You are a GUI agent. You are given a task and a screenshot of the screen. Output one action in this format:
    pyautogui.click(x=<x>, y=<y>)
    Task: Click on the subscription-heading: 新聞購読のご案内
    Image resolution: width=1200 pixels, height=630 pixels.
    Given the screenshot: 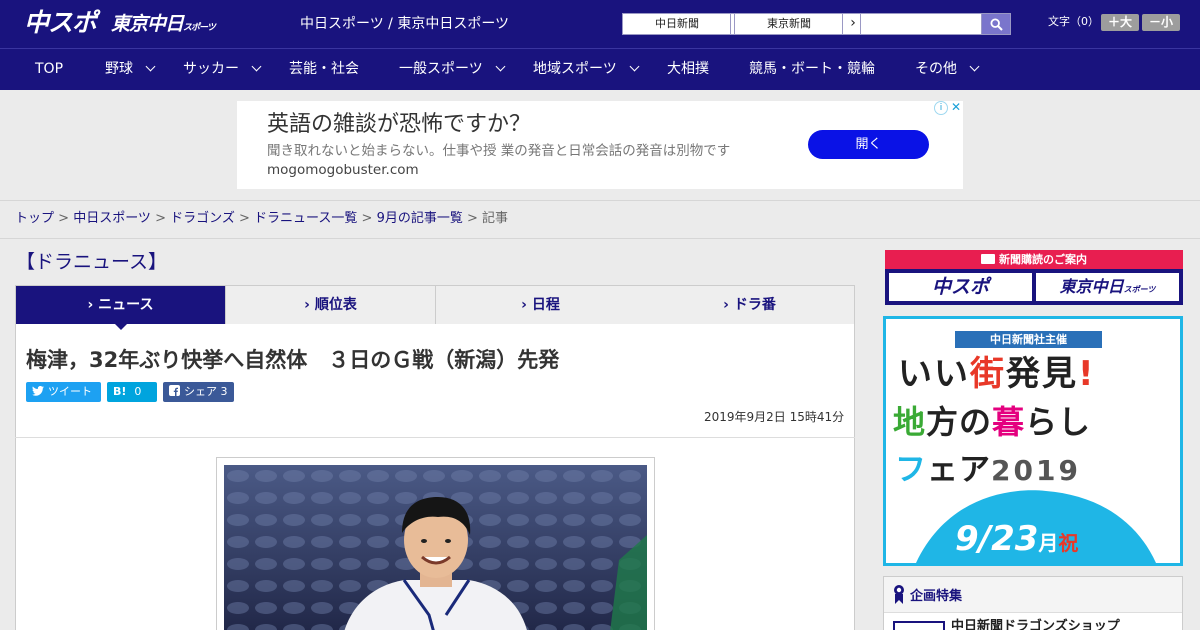 What is the action you would take?
    pyautogui.click(x=1034, y=259)
    